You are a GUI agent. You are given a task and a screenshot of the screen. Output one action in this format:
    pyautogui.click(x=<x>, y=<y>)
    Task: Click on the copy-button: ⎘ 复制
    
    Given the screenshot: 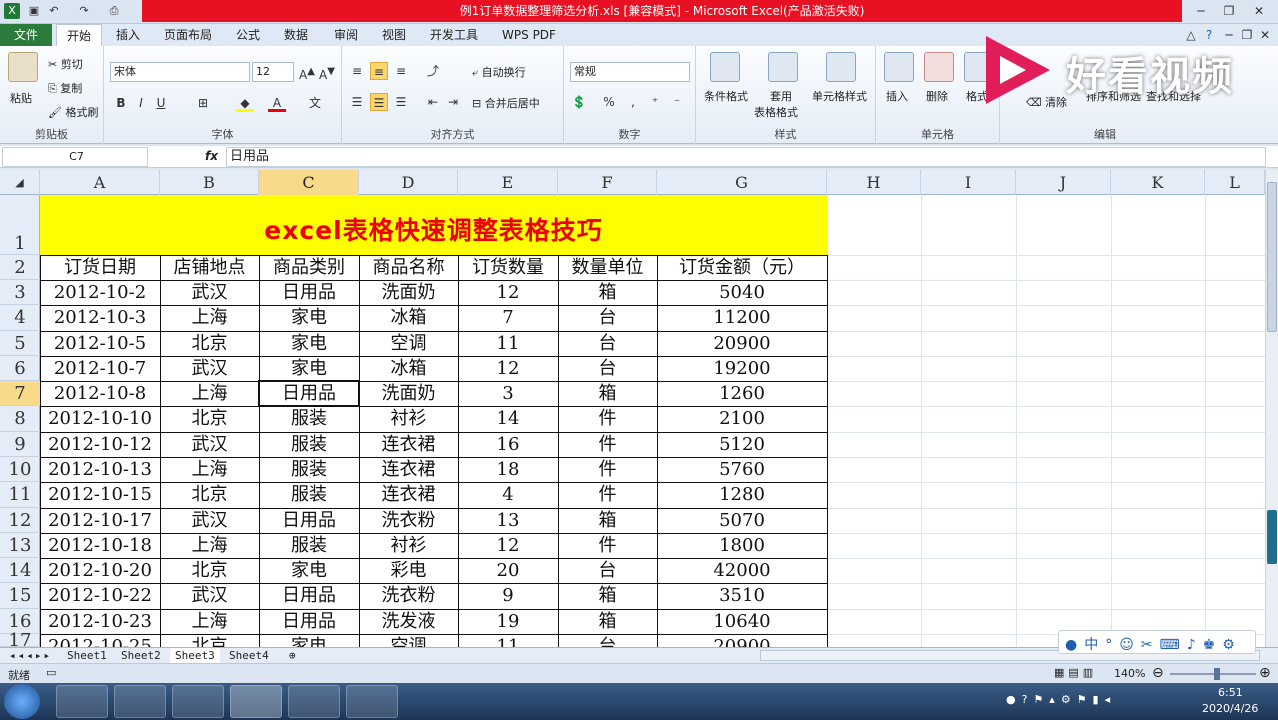 What is the action you would take?
    pyautogui.click(x=65, y=88)
    